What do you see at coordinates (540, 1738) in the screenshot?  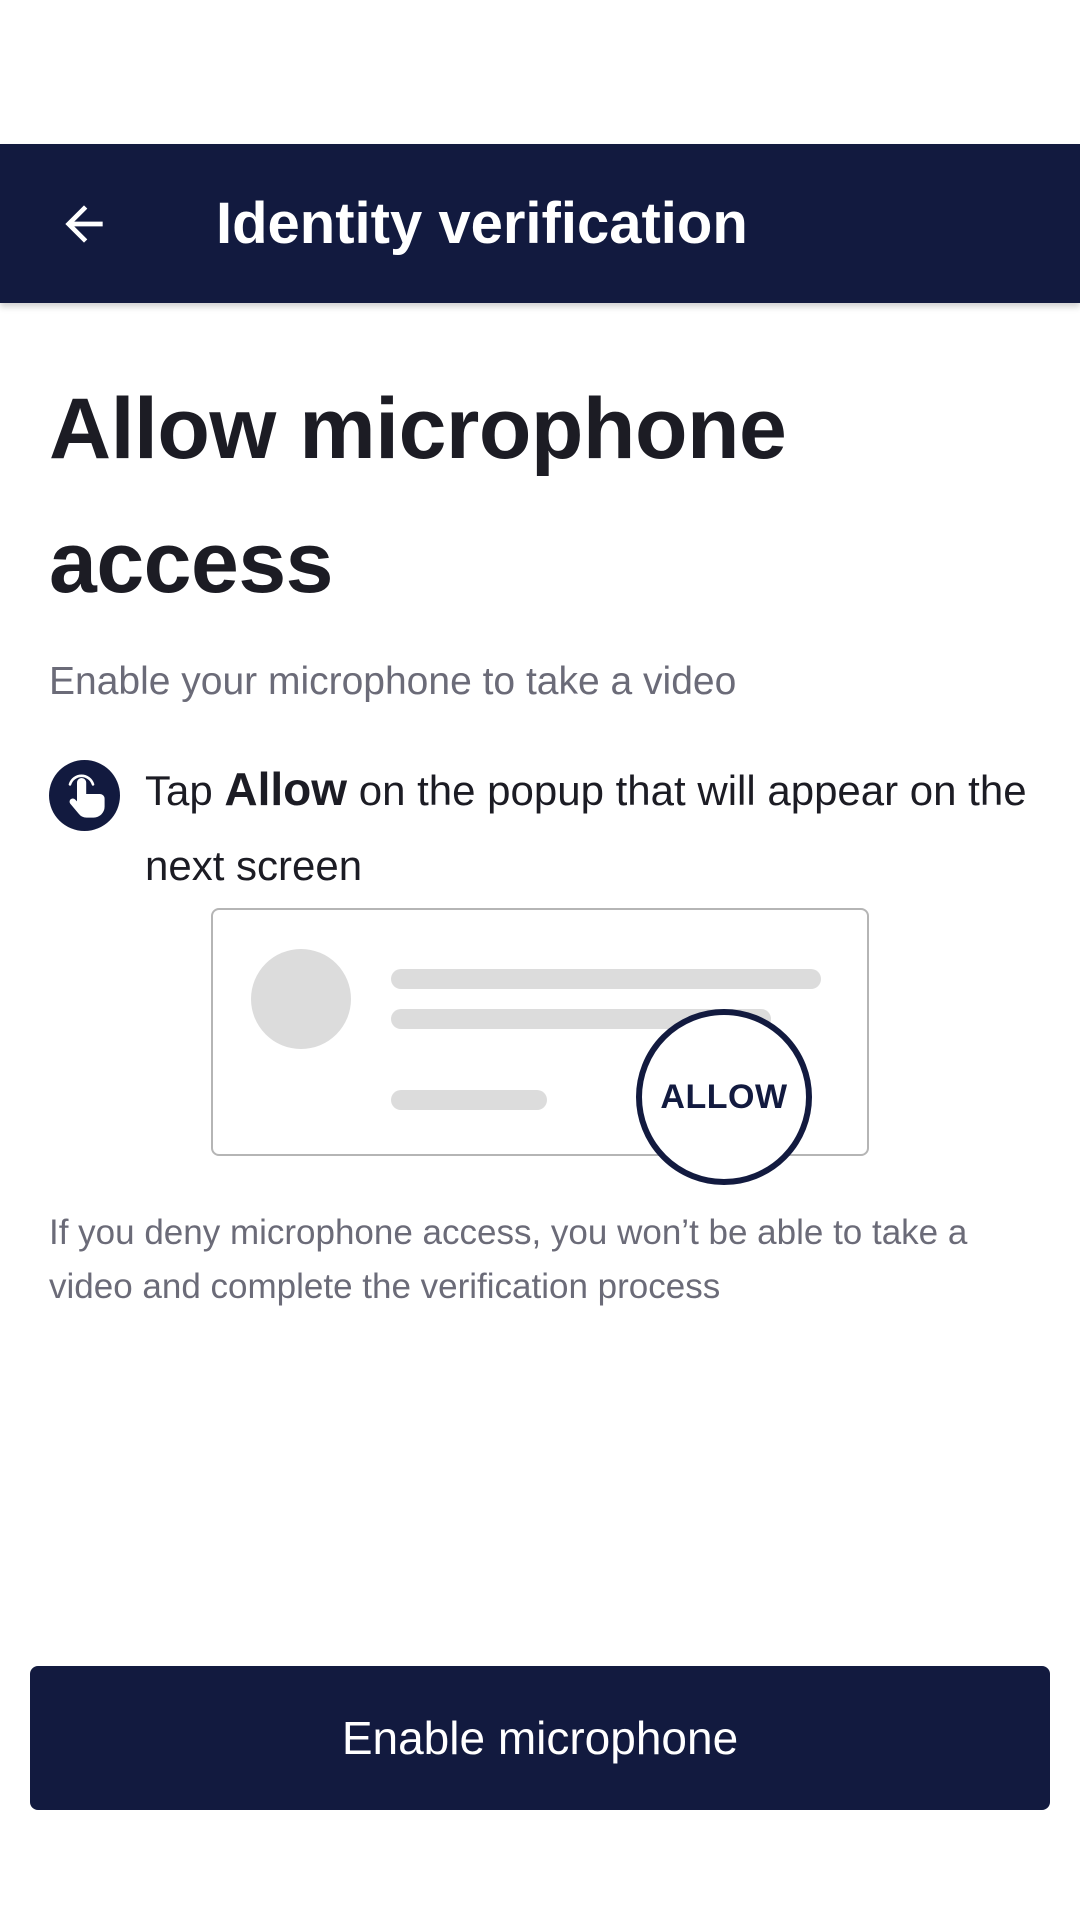 I see `enable-microphone-button: Enable microphone` at bounding box center [540, 1738].